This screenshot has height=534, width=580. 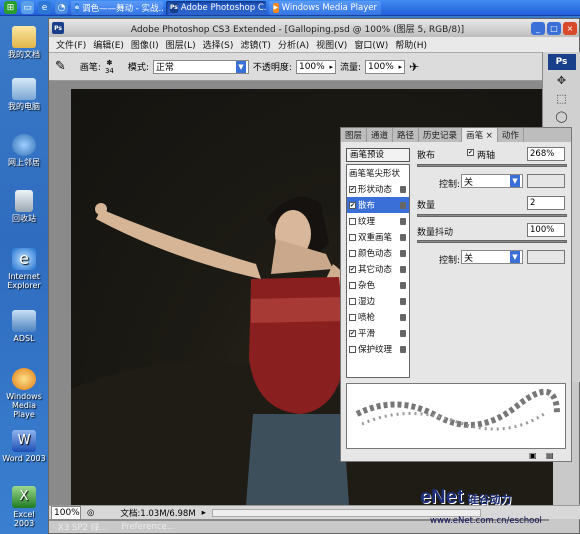 What do you see at coordinates (562, 80) in the screenshot?
I see `move-tool-icon: ✥` at bounding box center [562, 80].